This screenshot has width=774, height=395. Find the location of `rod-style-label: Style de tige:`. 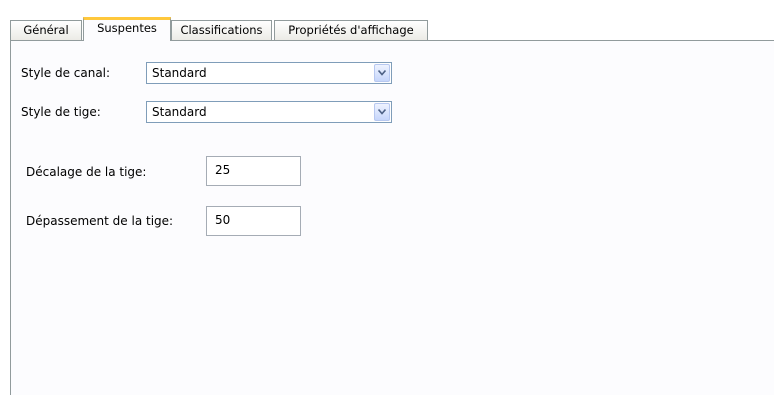

rod-style-label: Style de tige: is located at coordinates (61, 112).